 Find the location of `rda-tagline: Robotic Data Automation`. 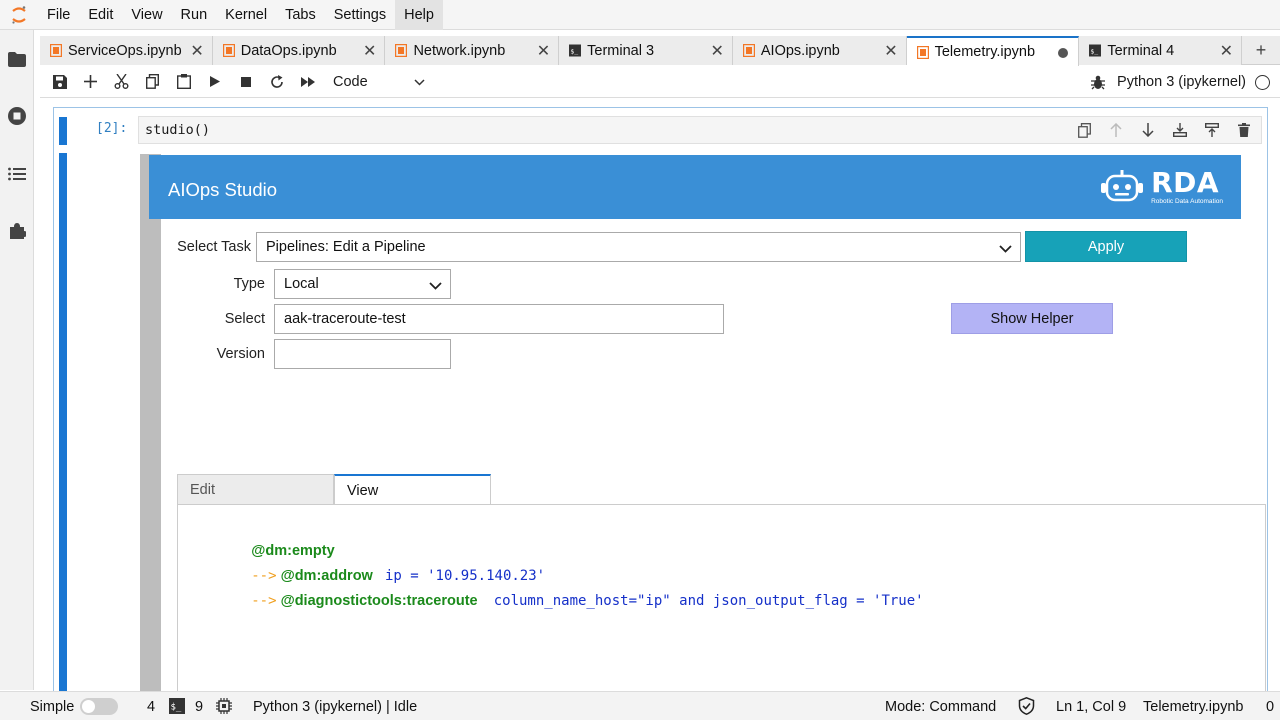

rda-tagline: Robotic Data Automation is located at coordinates (1187, 201).